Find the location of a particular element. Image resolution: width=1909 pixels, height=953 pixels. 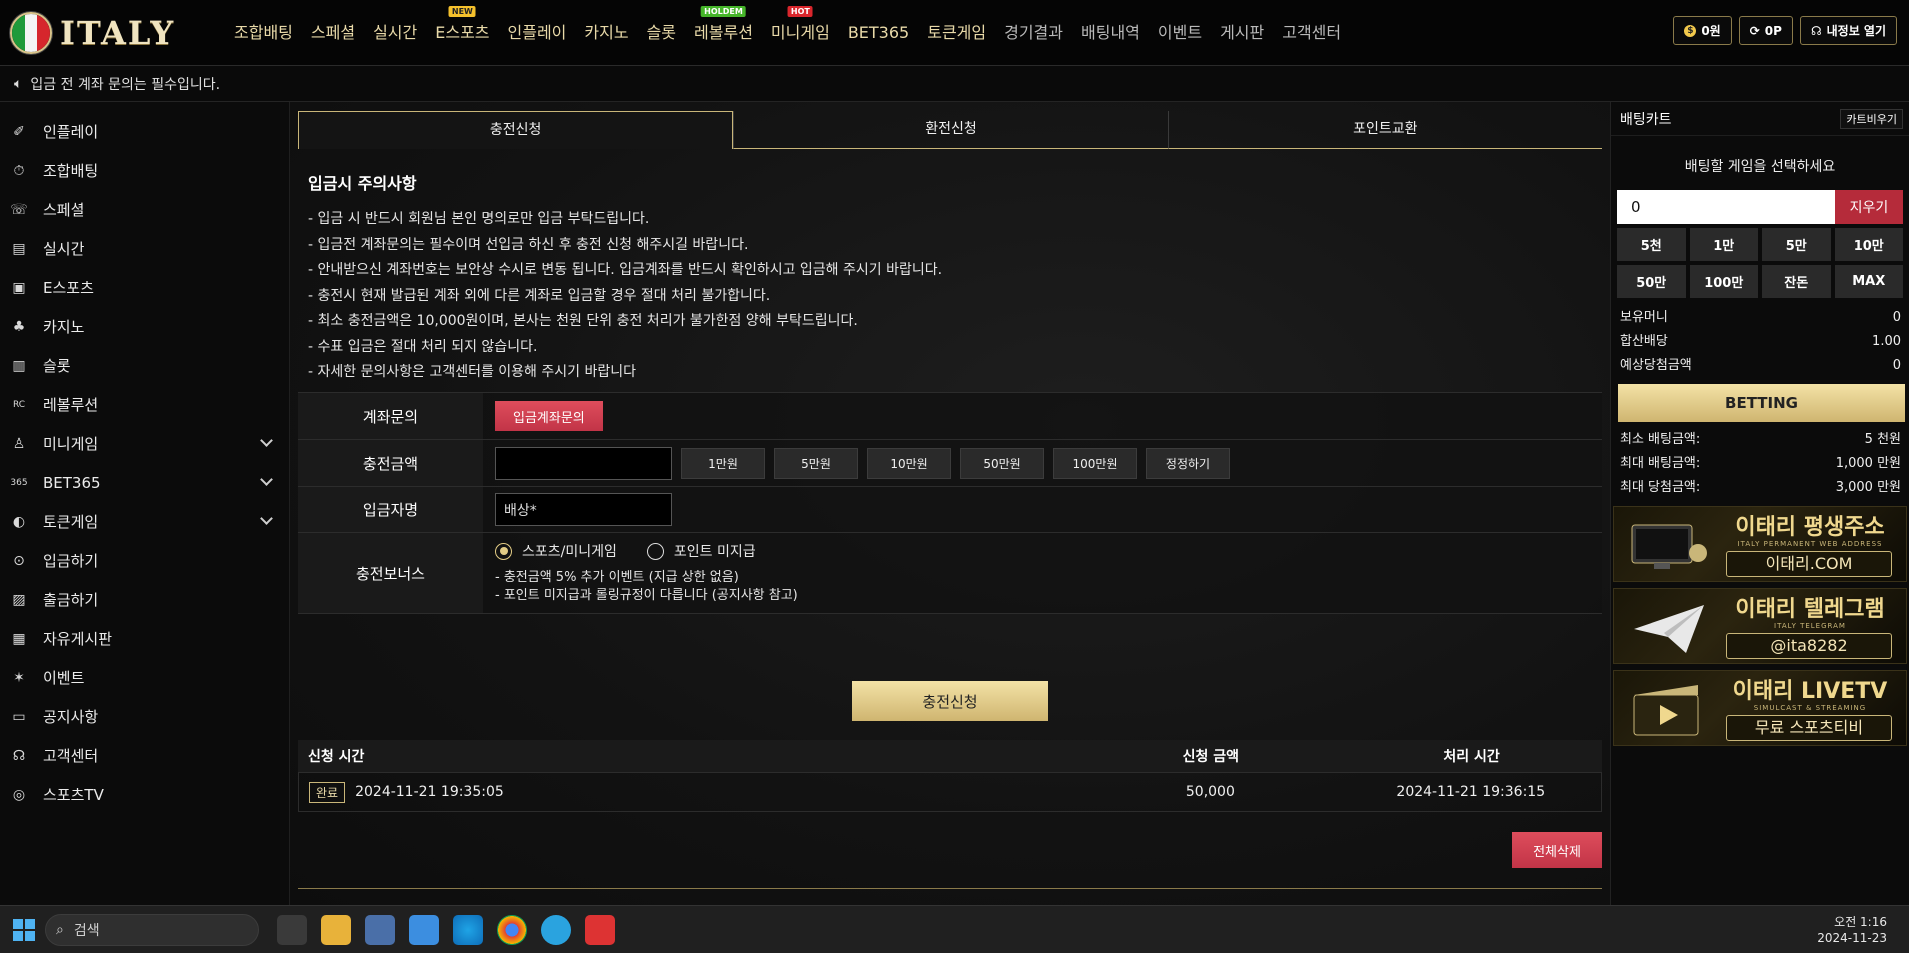

sidebar-item-13: ▦ 자유게시판 is located at coordinates (144, 638).